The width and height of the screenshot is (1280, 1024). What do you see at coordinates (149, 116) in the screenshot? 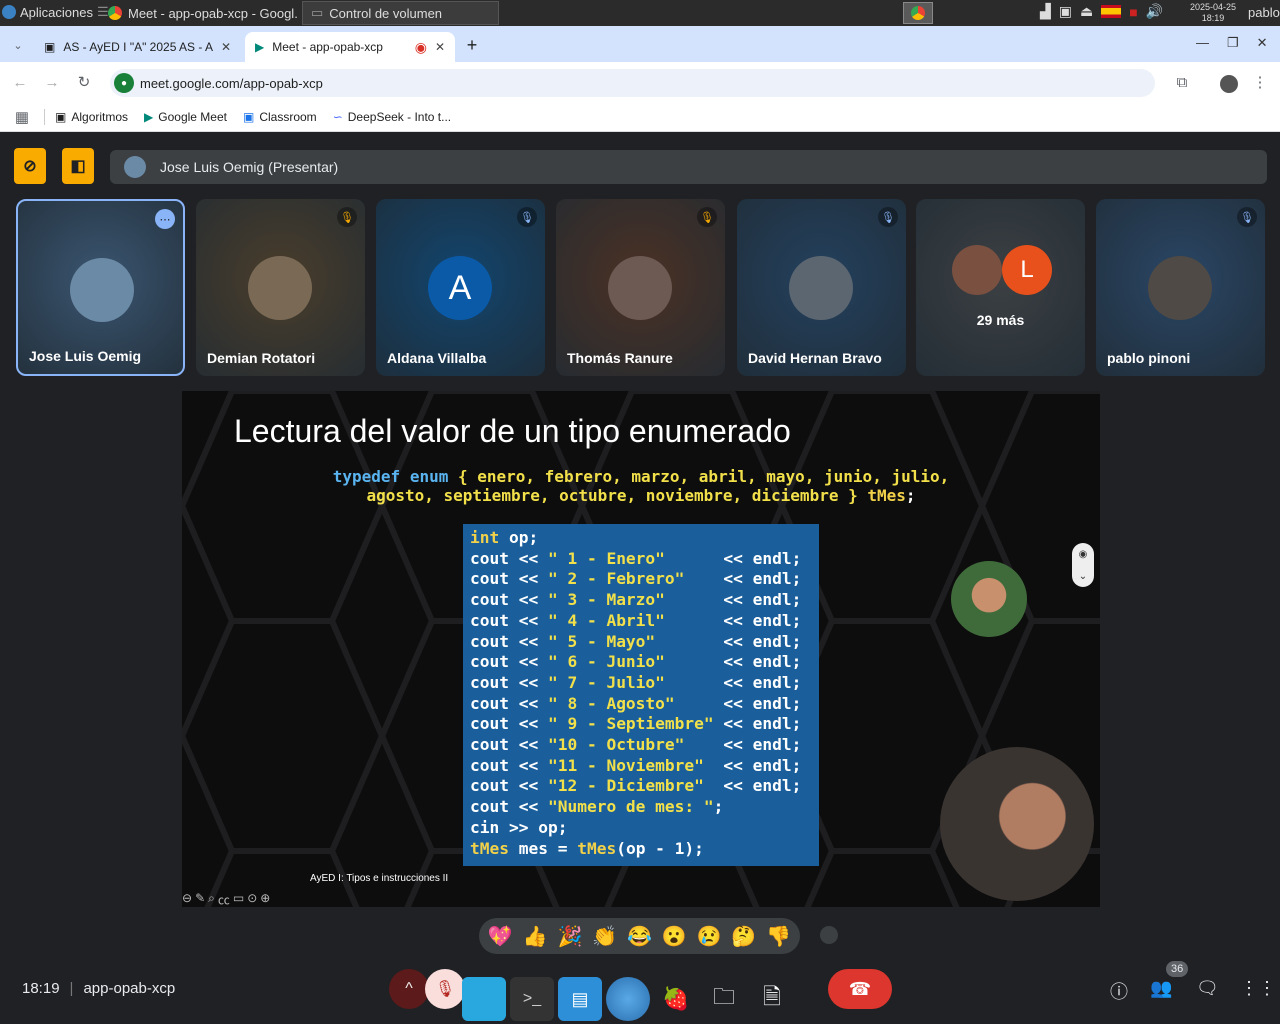
I see `meet-icon: ▶` at bounding box center [149, 116].